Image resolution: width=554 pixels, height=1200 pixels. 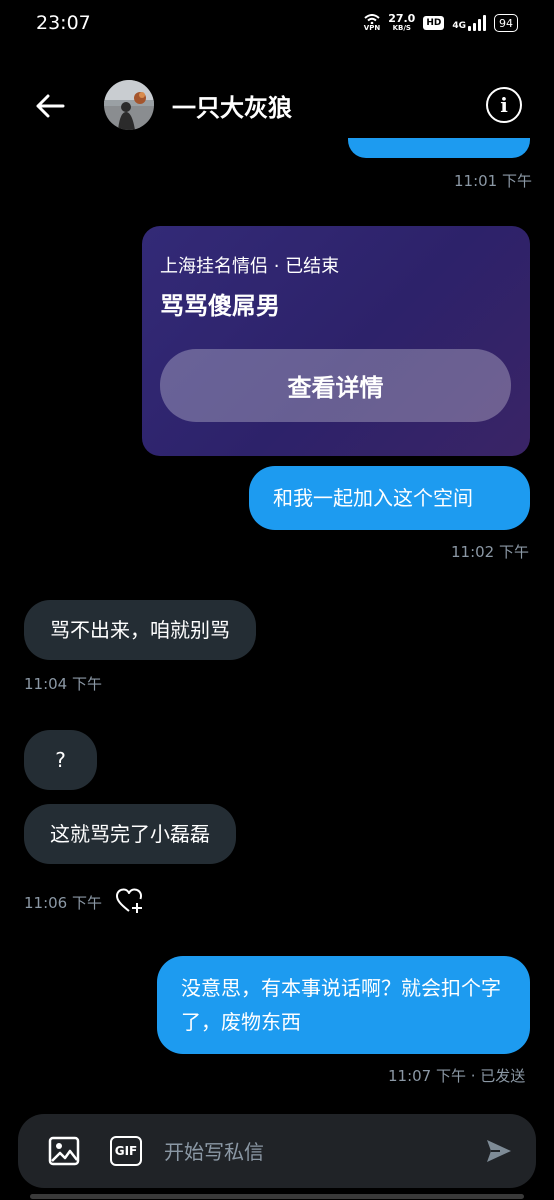 I want to click on view-details-button: 查看详情, so click(x=335, y=385).